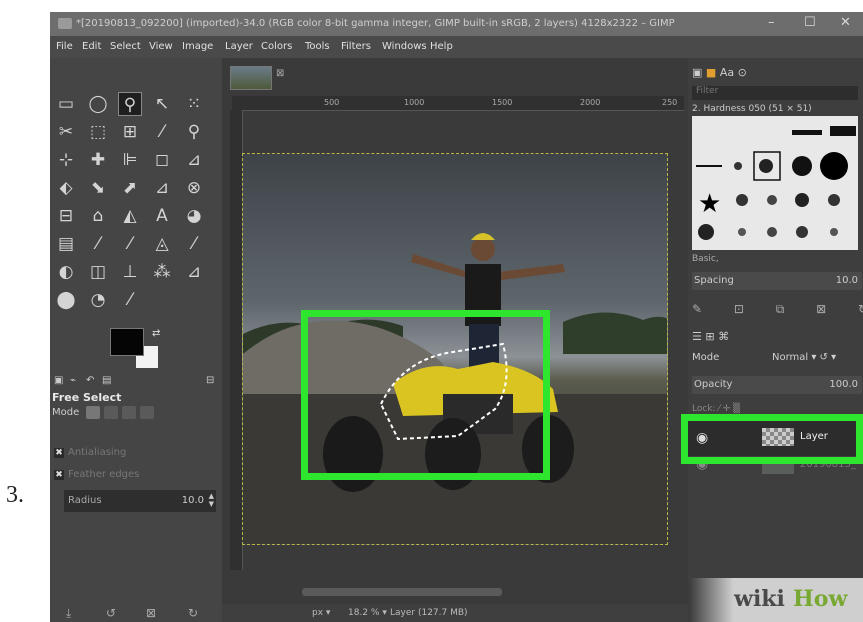 Image resolution: width=863 pixels, height=622 pixels. I want to click on menu-file: File, so click(64, 46).